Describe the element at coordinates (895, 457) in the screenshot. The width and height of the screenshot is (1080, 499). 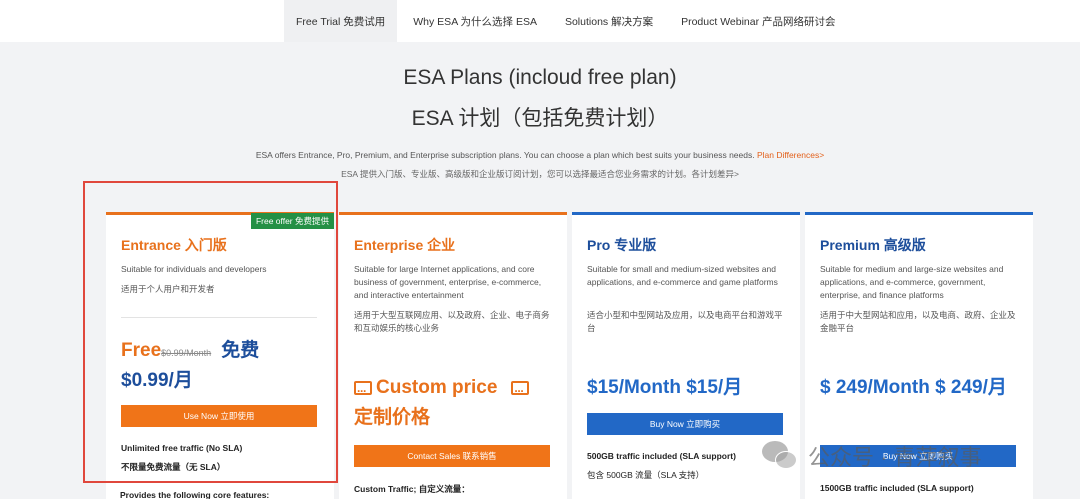
I see `watermark-text: 公众号 · 青萍叙事` at that location.